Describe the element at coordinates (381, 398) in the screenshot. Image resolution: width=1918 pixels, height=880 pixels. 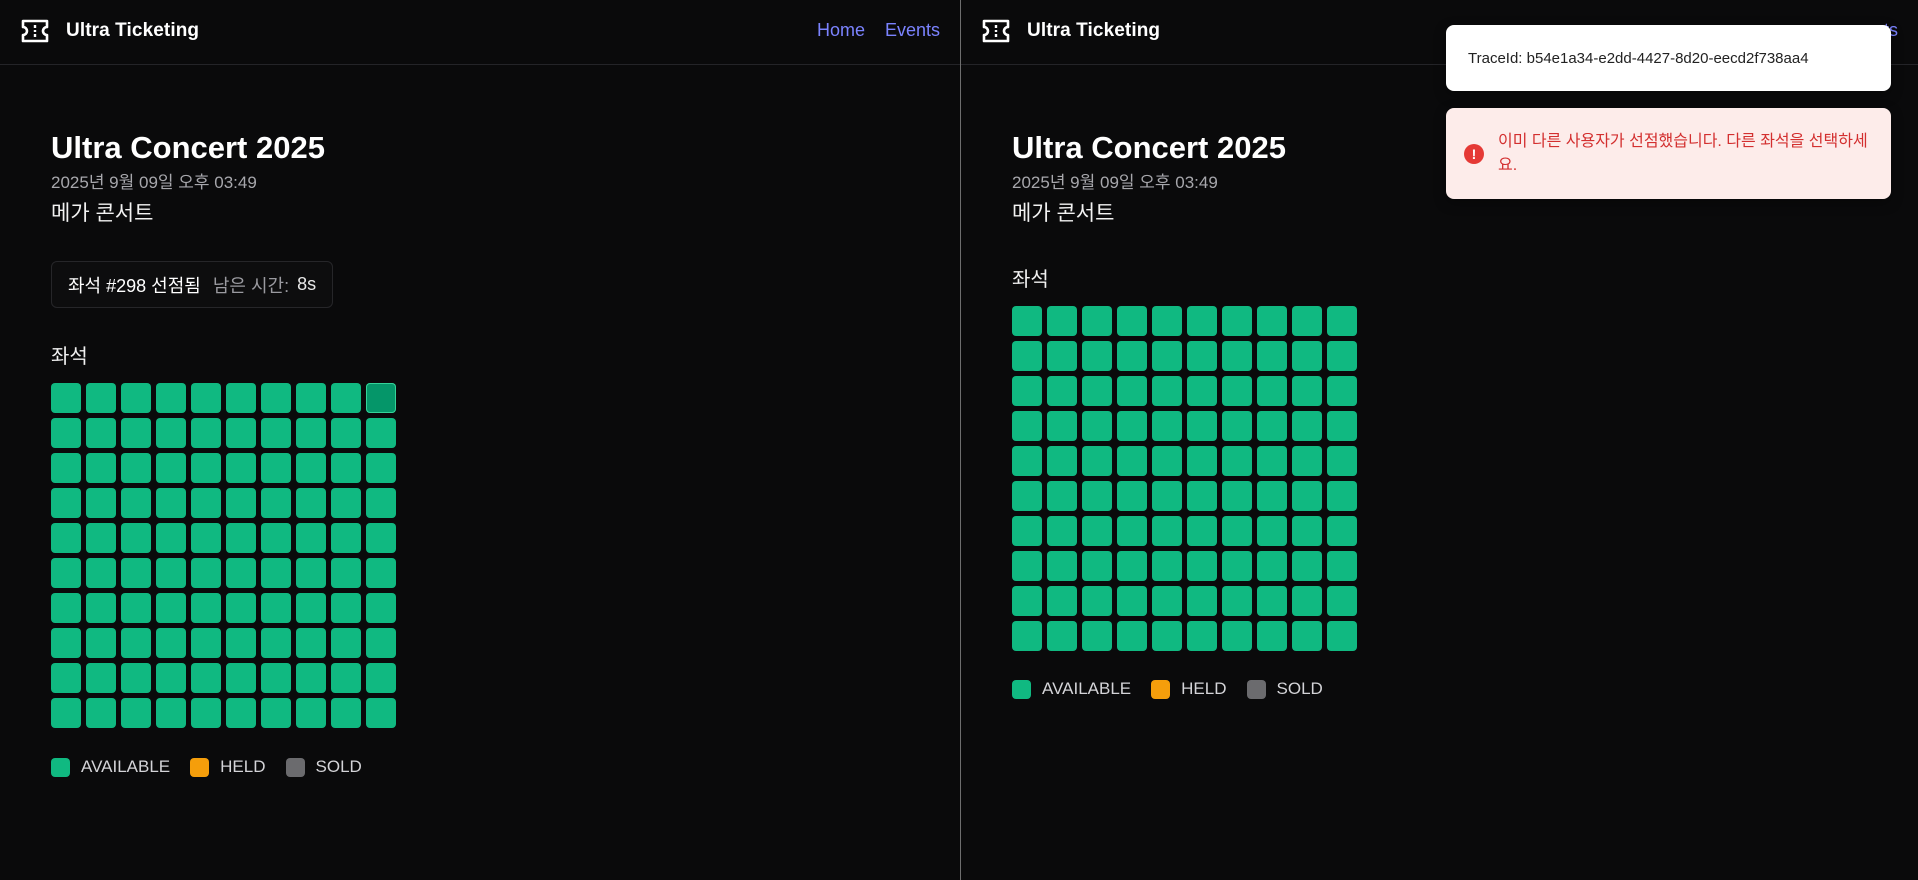
I see `seat-selected` at that location.